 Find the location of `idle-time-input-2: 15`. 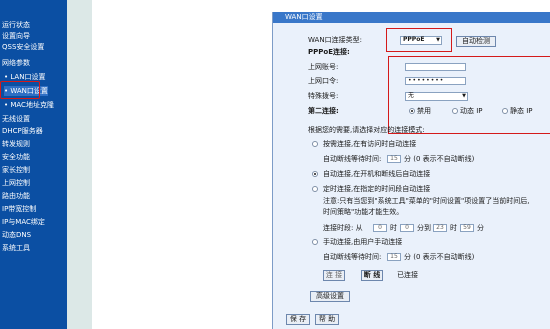

idle-time-input-2: 15 is located at coordinates (394, 257).